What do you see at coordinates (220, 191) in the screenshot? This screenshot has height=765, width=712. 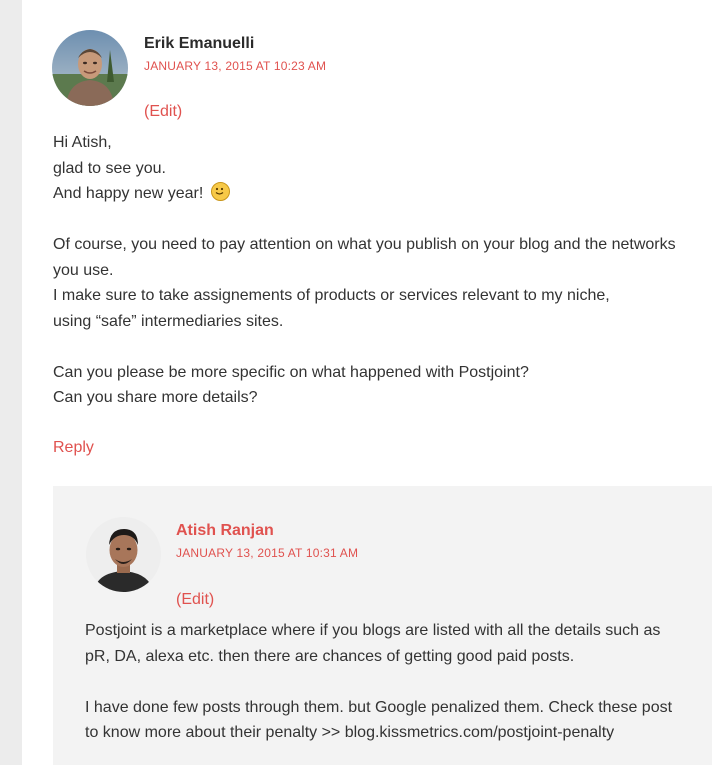 I see `slightly-smiling-face-icon` at bounding box center [220, 191].